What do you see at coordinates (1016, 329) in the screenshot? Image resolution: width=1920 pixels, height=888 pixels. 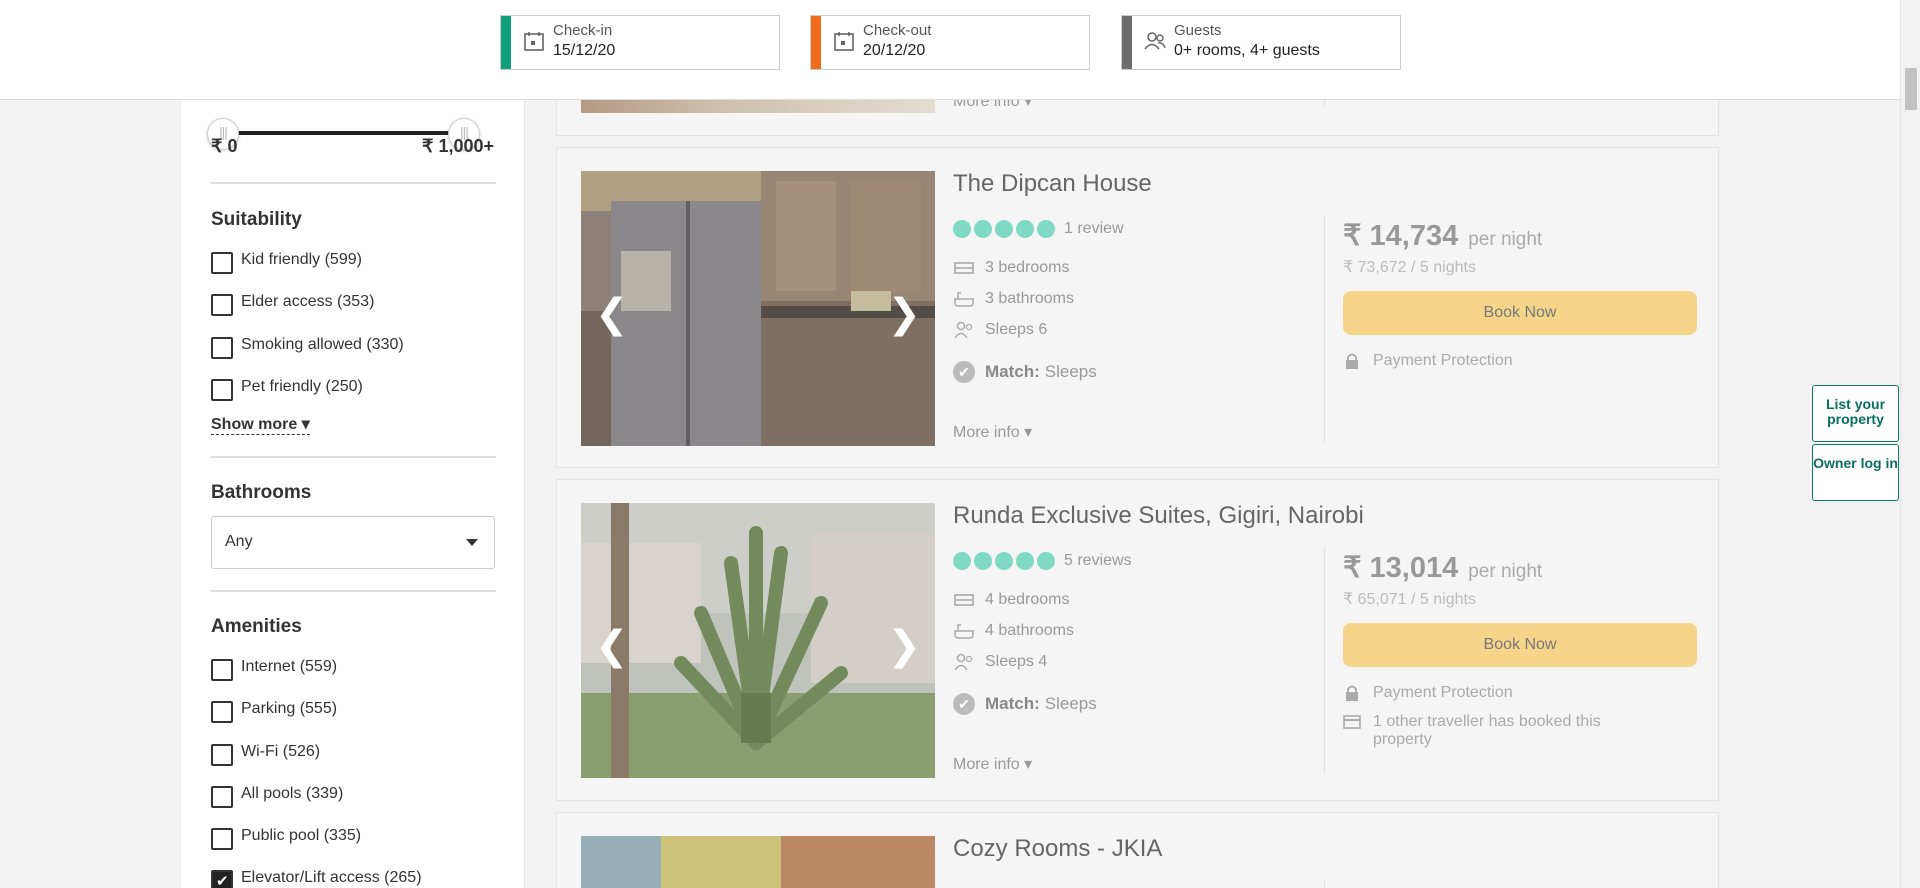 I see `sleeps-text: Sleeps 6` at bounding box center [1016, 329].